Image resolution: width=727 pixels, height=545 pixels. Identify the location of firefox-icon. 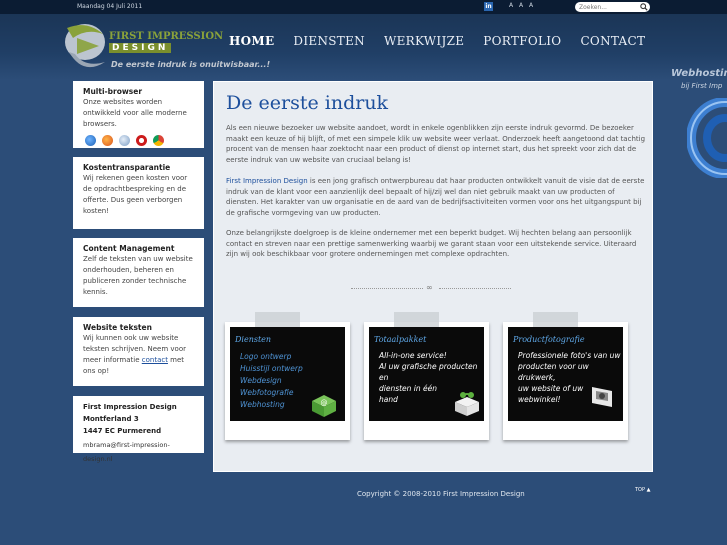
(107, 140).